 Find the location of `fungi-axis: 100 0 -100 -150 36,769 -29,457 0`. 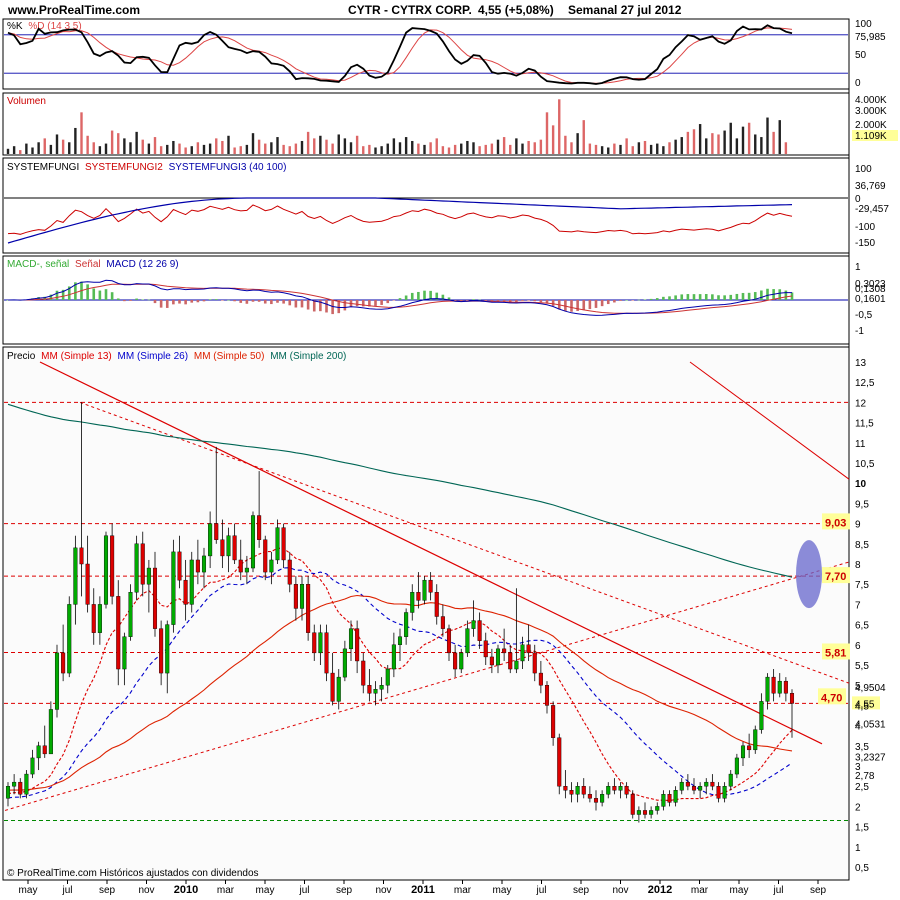

fungi-axis: 100 0 -100 -150 36,769 -29,457 0 is located at coordinates (872, 206).